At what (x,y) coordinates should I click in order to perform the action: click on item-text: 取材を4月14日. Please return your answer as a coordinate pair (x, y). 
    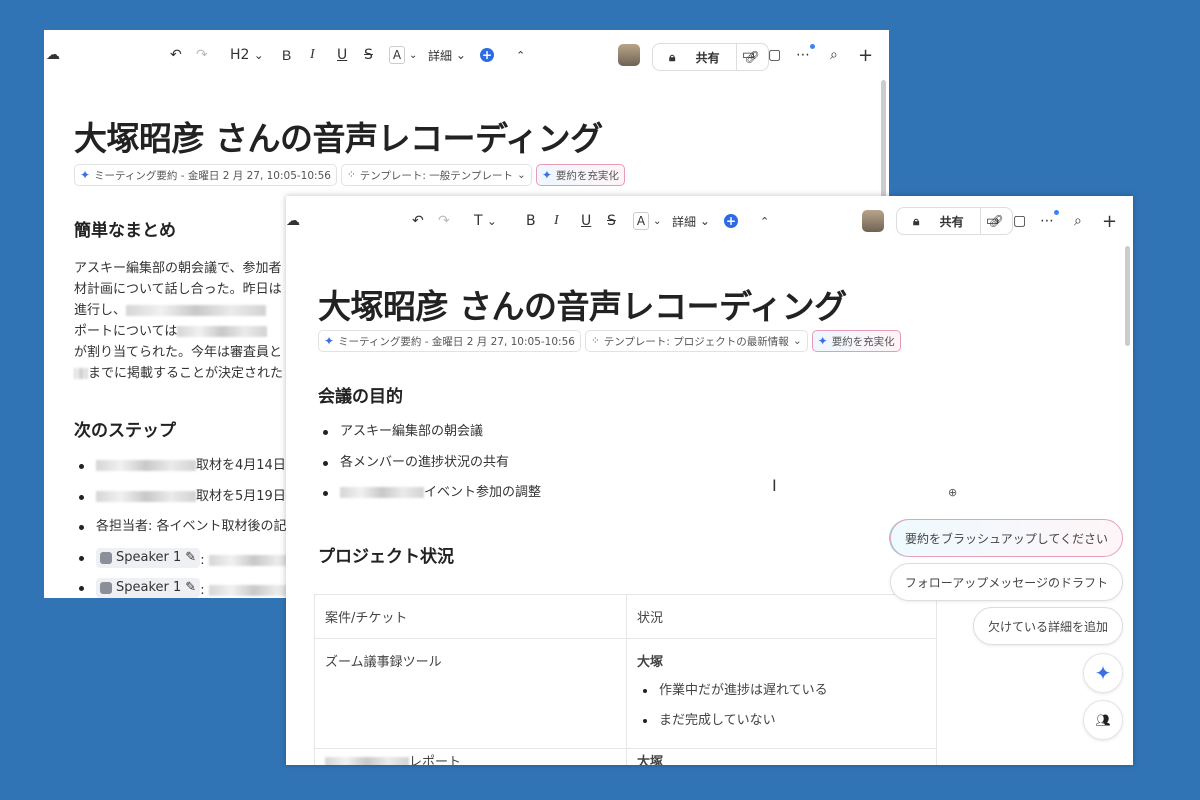
    Looking at the image, I should click on (241, 465).